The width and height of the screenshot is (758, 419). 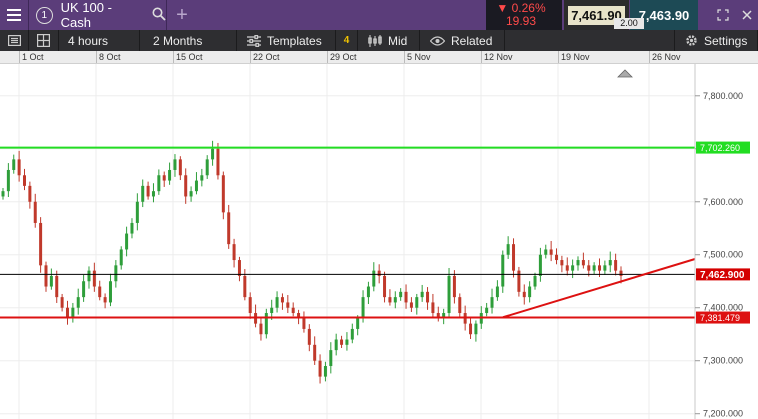 What do you see at coordinates (722, 275) in the screenshot?
I see `current-price-label: 7,462.900` at bounding box center [722, 275].